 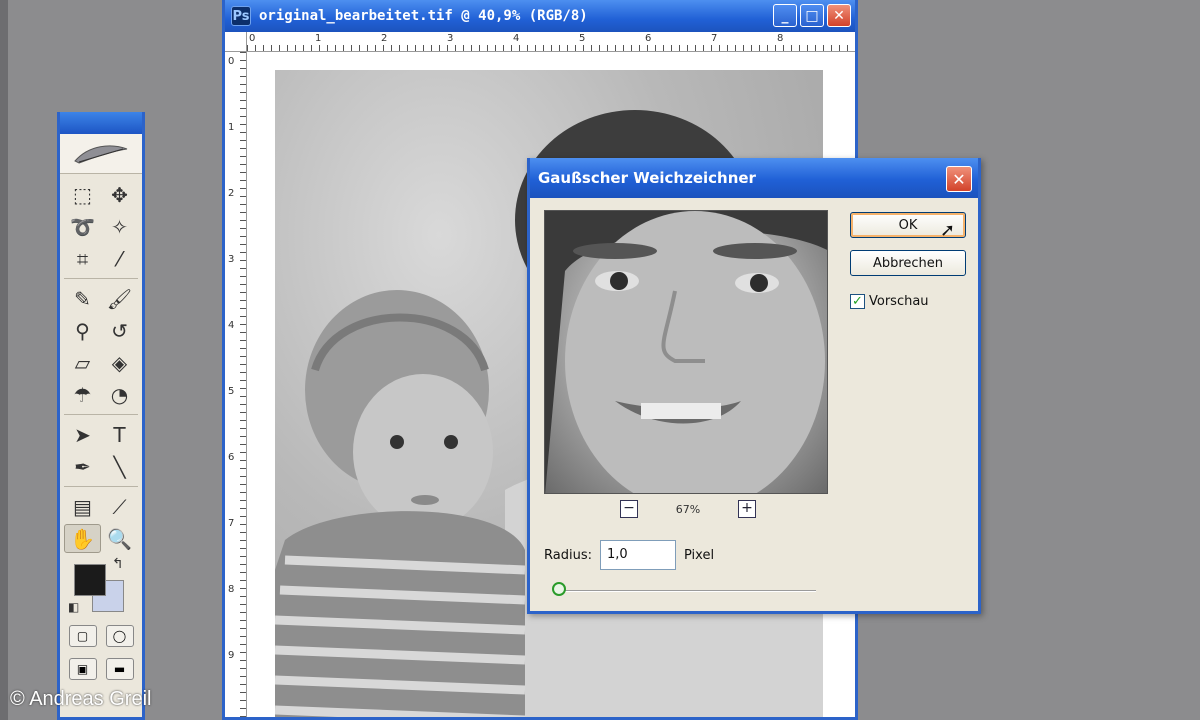 I want to click on preview-checkbox-row: ✓ Vorschau, so click(x=889, y=301).